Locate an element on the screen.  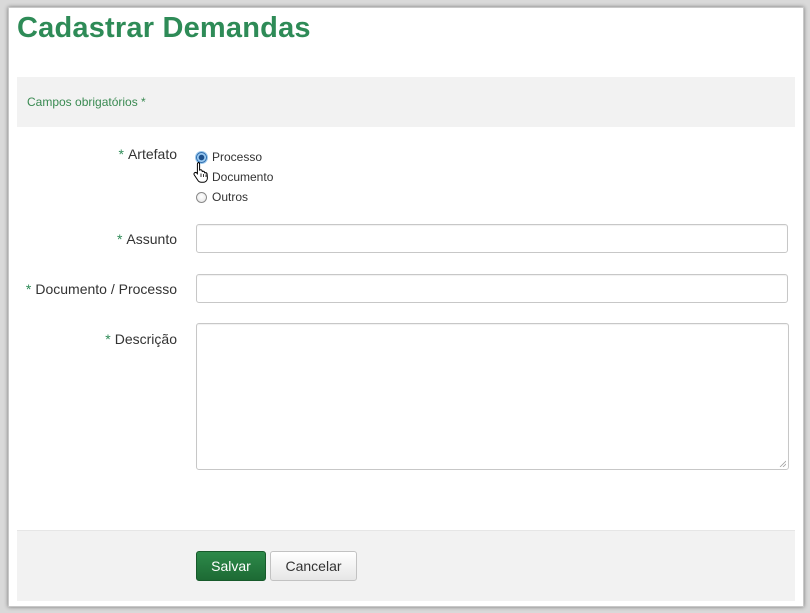
descricao-label: * Descrição is located at coordinates (141, 339).